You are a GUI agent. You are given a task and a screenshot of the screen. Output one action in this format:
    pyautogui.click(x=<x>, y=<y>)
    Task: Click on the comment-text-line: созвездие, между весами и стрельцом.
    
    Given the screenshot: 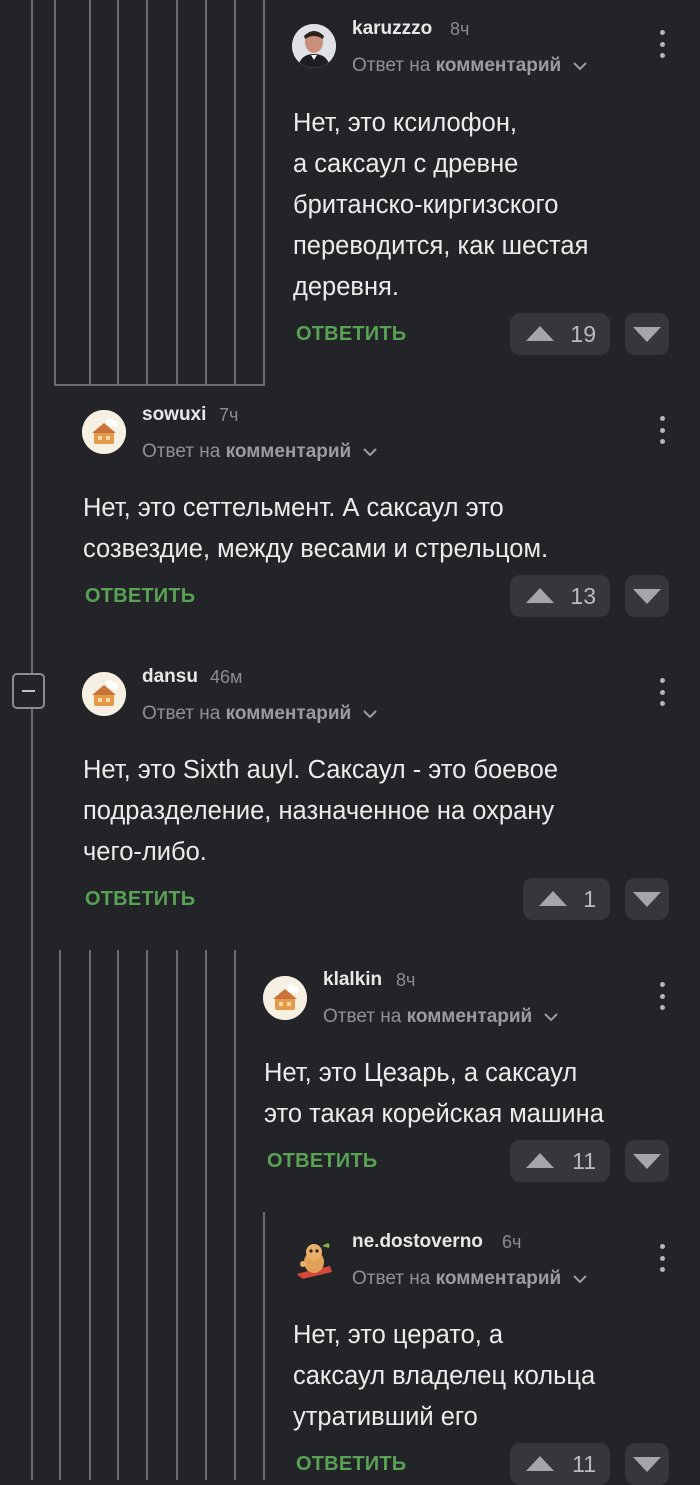 What is the action you would take?
    pyautogui.click(x=316, y=549)
    